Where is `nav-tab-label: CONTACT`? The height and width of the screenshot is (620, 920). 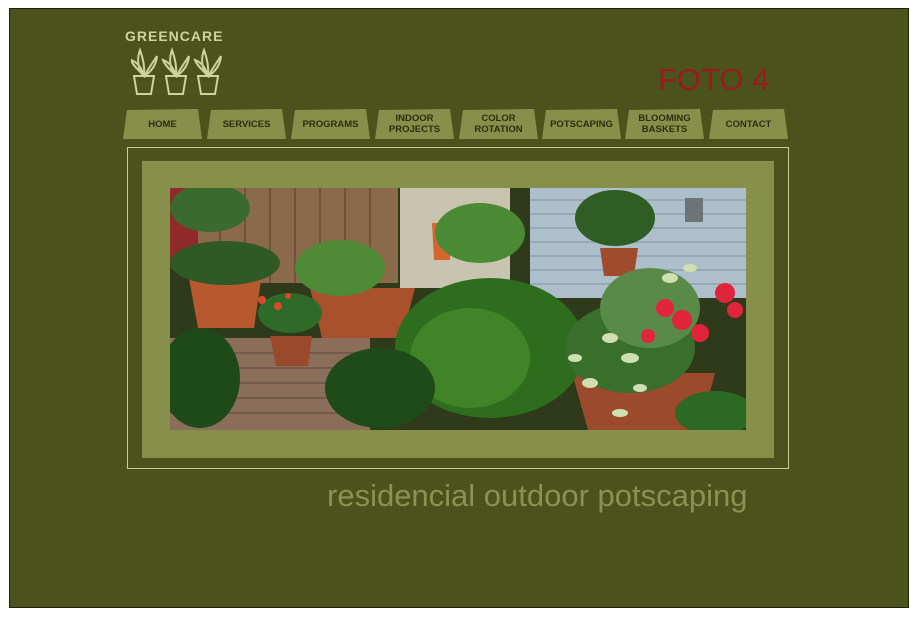 nav-tab-label: CONTACT is located at coordinates (748, 124).